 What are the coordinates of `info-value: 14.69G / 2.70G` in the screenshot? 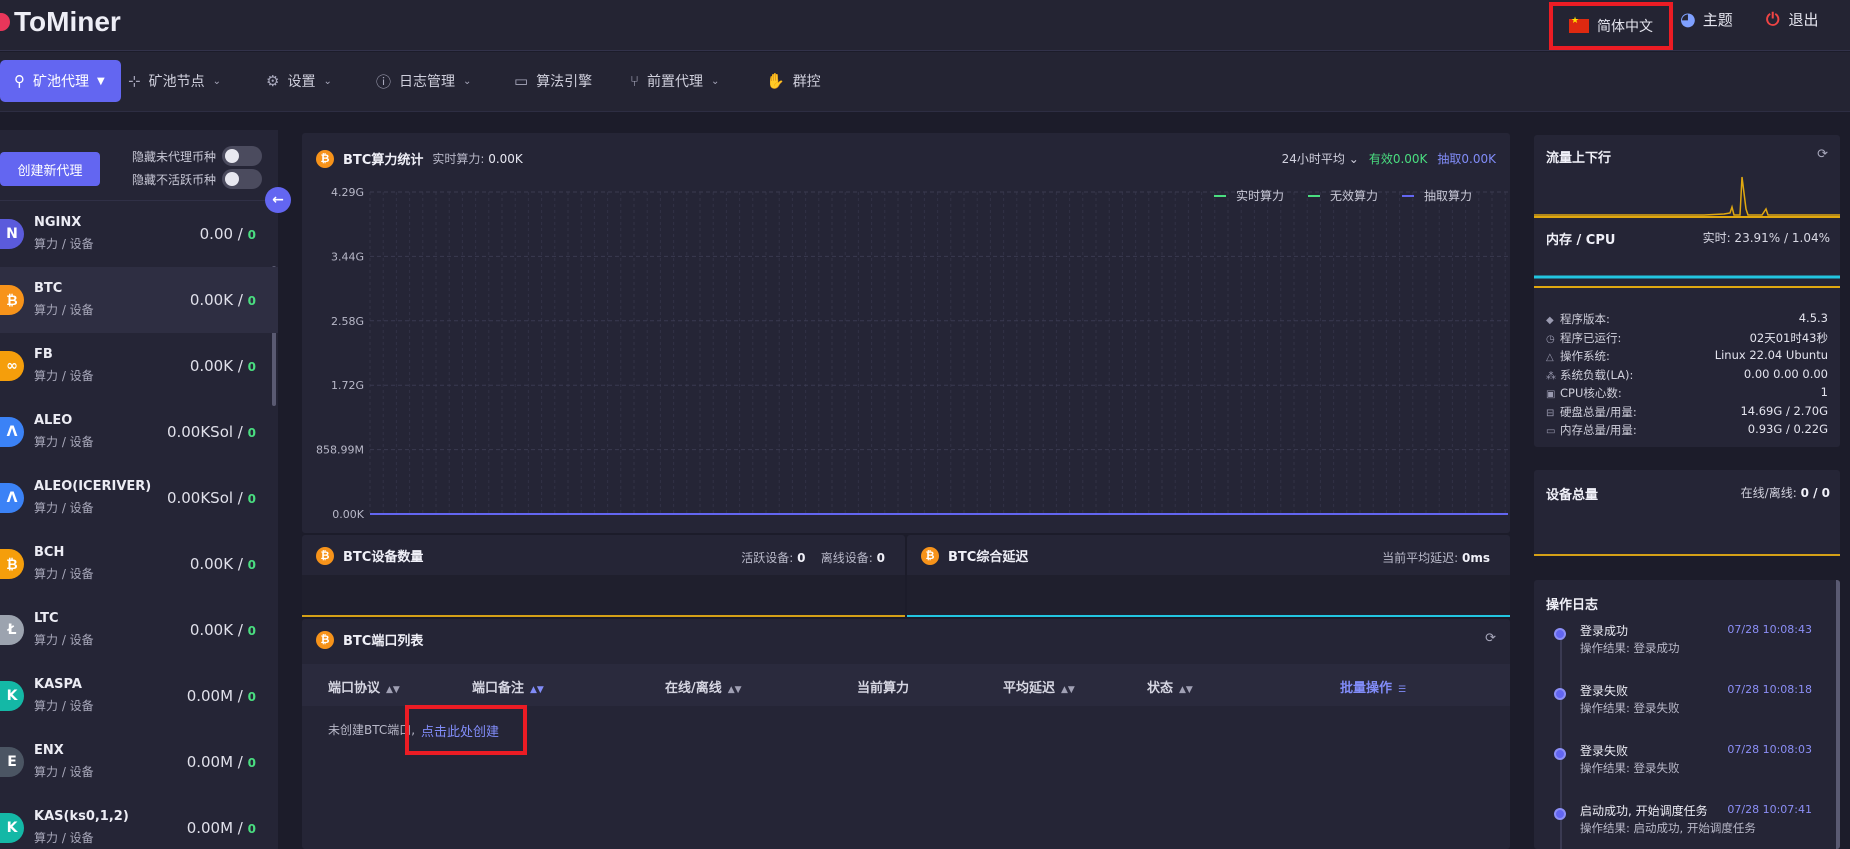 It's located at (1784, 410).